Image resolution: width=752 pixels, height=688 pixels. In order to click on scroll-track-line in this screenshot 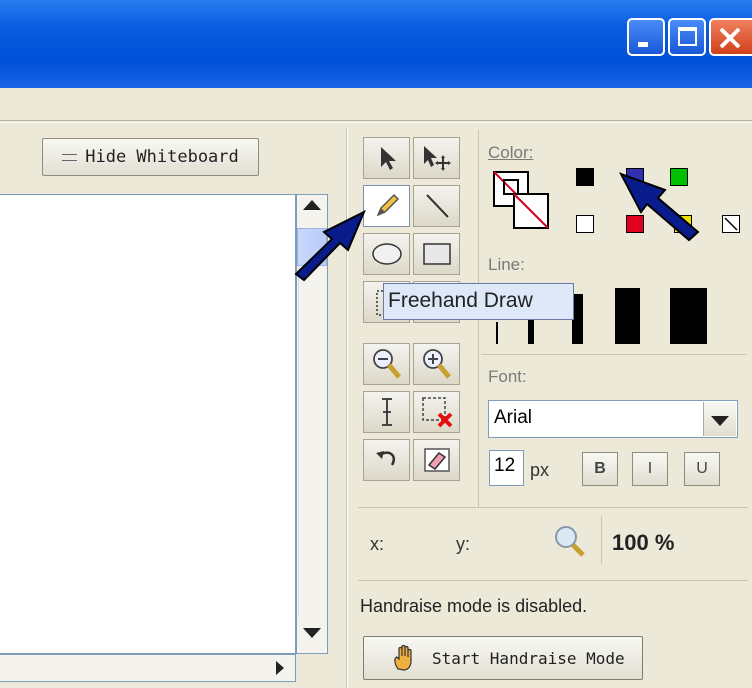, I will do `click(298, 441)`.